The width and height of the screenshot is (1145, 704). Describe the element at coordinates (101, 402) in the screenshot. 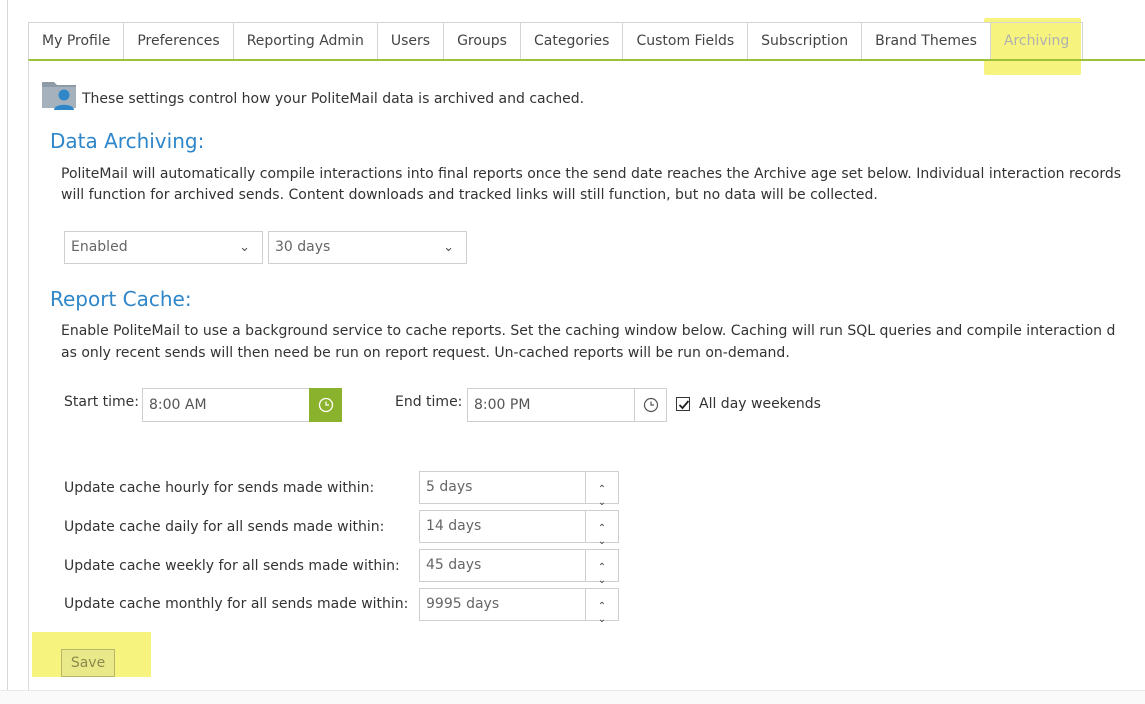

I see `start-time-label: Start time:` at that location.